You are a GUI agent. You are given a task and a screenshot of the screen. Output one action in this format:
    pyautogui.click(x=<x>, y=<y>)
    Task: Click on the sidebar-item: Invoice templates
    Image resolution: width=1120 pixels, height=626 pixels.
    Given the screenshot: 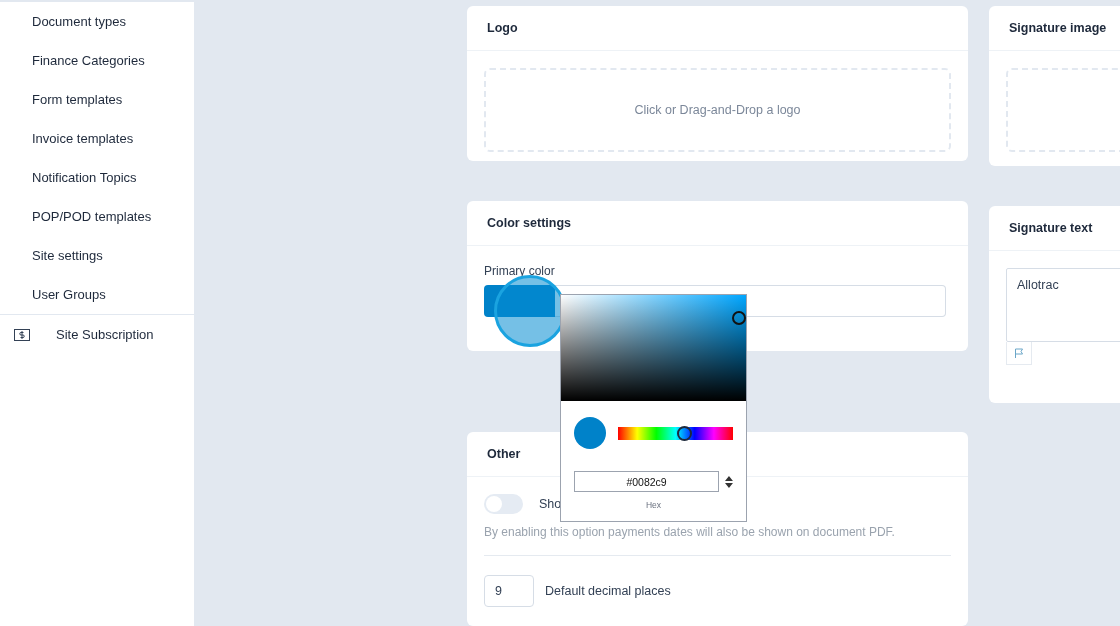 What is the action you would take?
    pyautogui.click(x=97, y=138)
    